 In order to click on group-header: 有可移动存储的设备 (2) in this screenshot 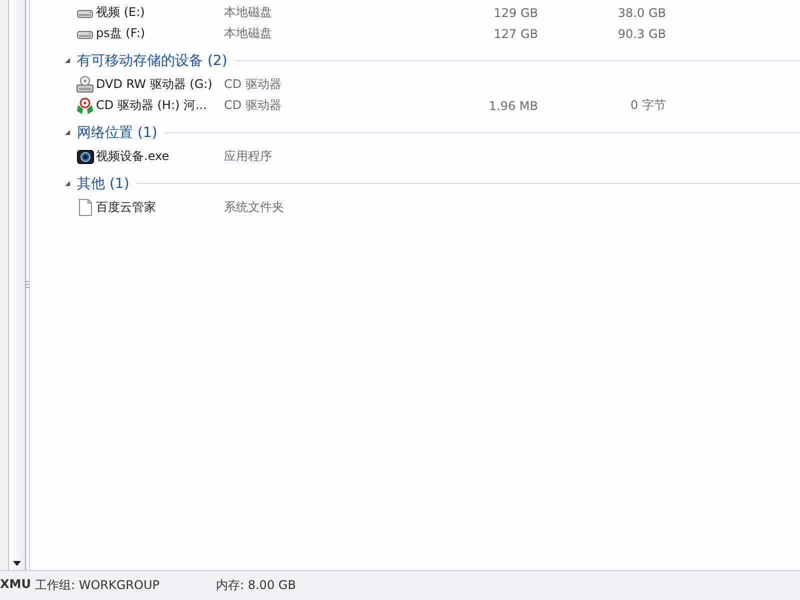, I will do `click(152, 61)`.